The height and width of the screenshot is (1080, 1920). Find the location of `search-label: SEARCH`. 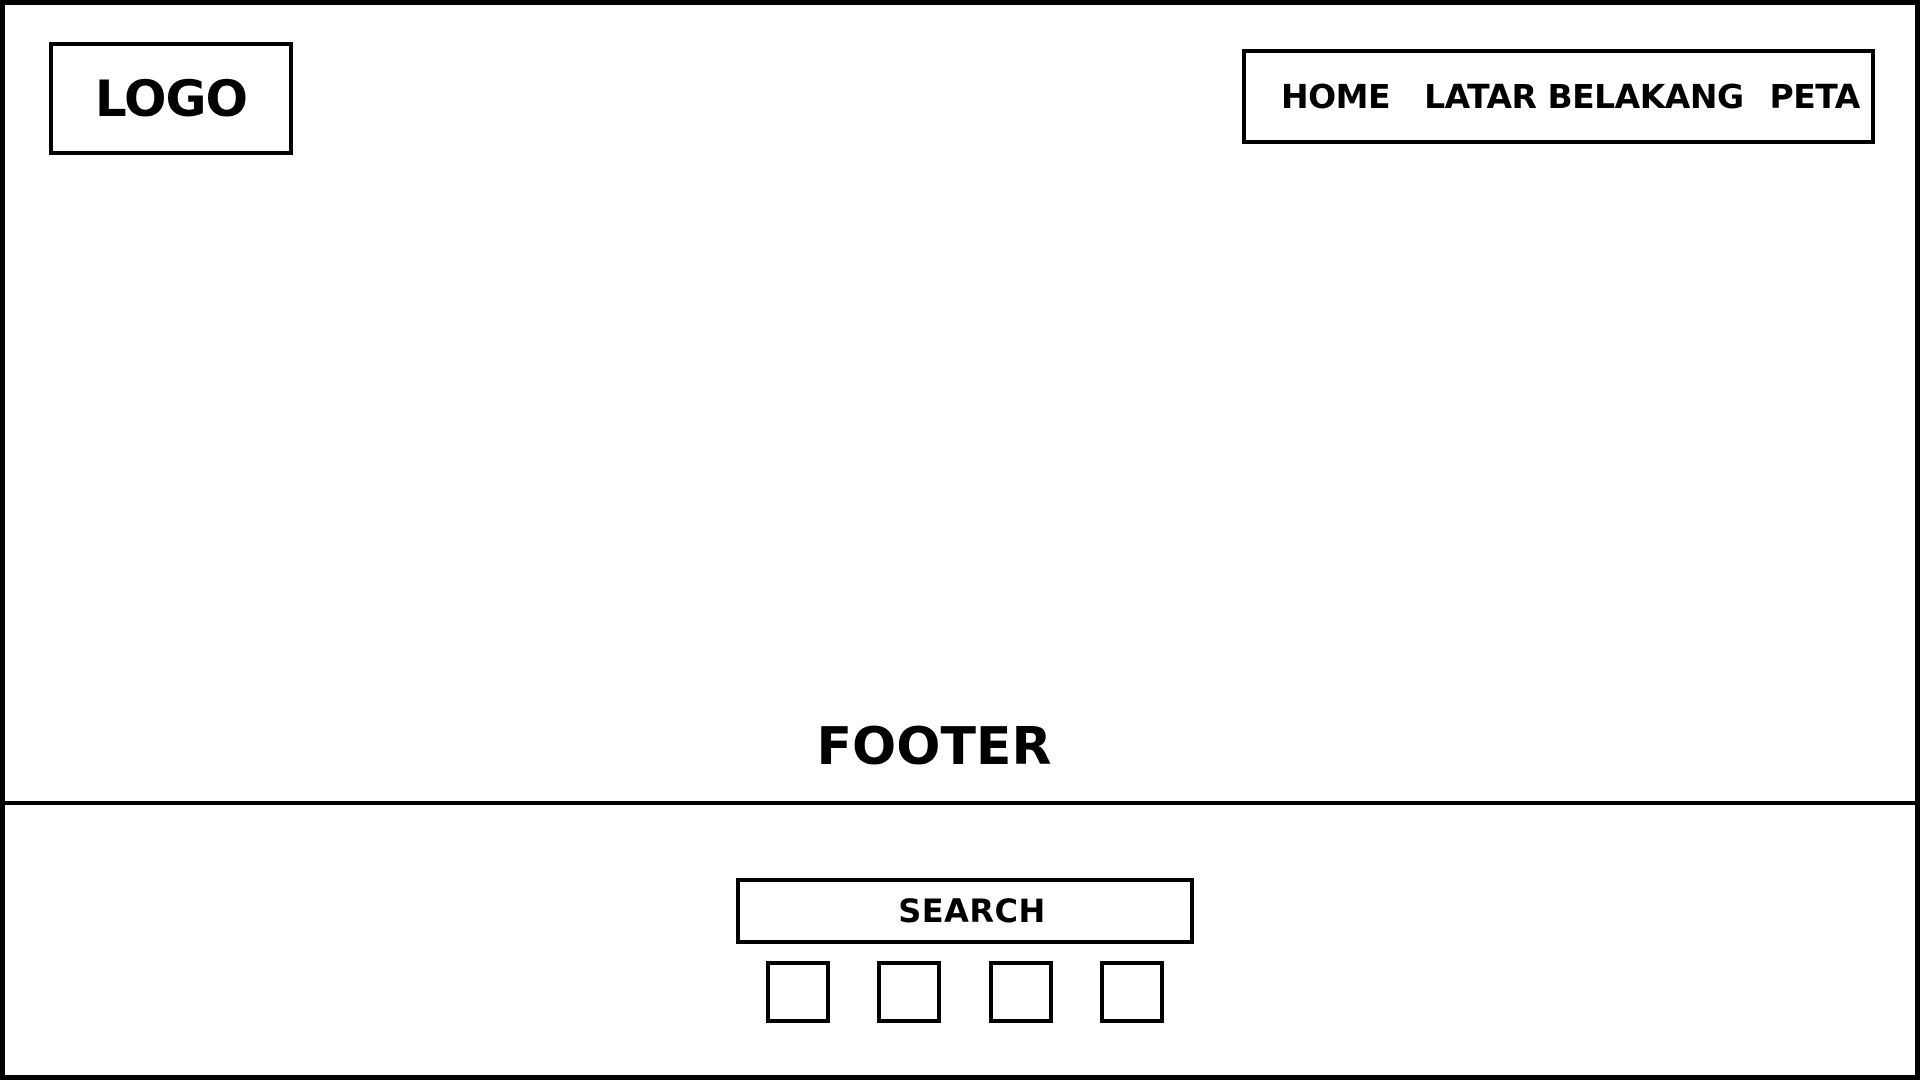

search-label: SEARCH is located at coordinates (972, 911).